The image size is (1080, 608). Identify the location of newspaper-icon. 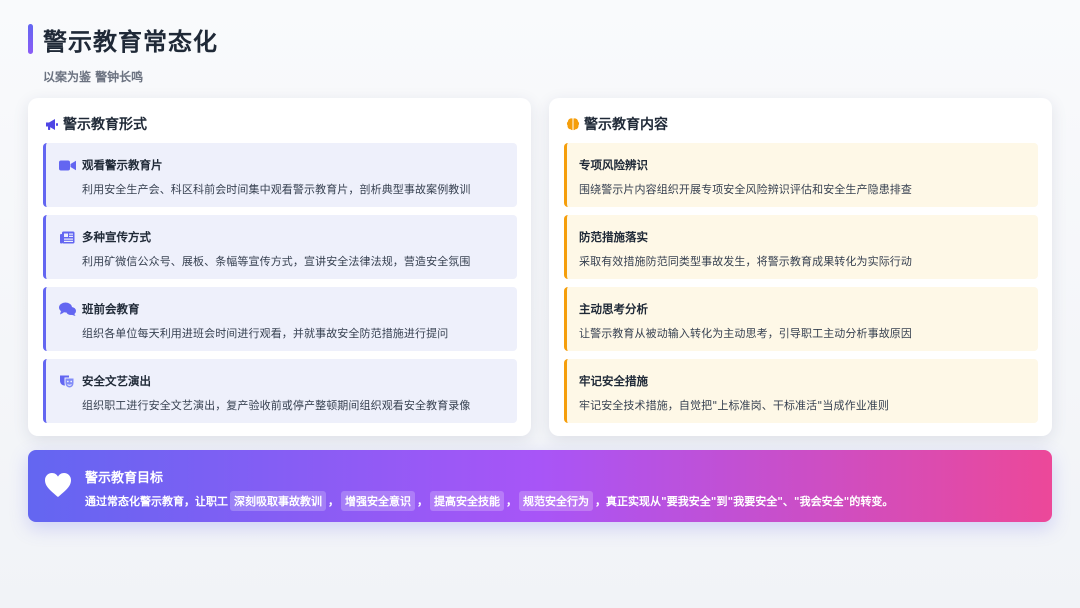
(67, 237).